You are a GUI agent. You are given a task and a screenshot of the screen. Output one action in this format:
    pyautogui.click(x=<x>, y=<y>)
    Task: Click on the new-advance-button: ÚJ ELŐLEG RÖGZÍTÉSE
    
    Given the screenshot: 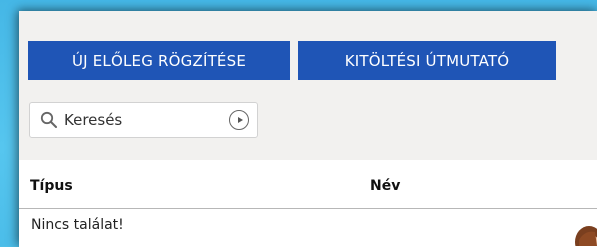 What is the action you would take?
    pyautogui.click(x=159, y=60)
    